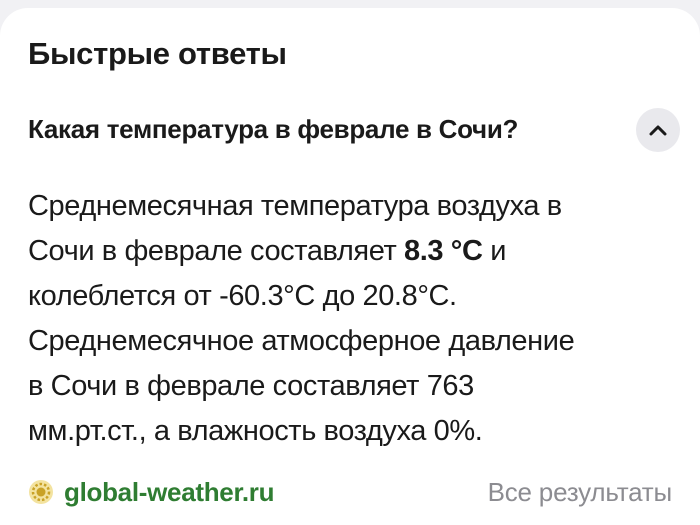 Image resolution: width=700 pixels, height=525 pixels. What do you see at coordinates (350, 492) in the screenshot?
I see `answer-footer: global-weather.ru Все результаты` at bounding box center [350, 492].